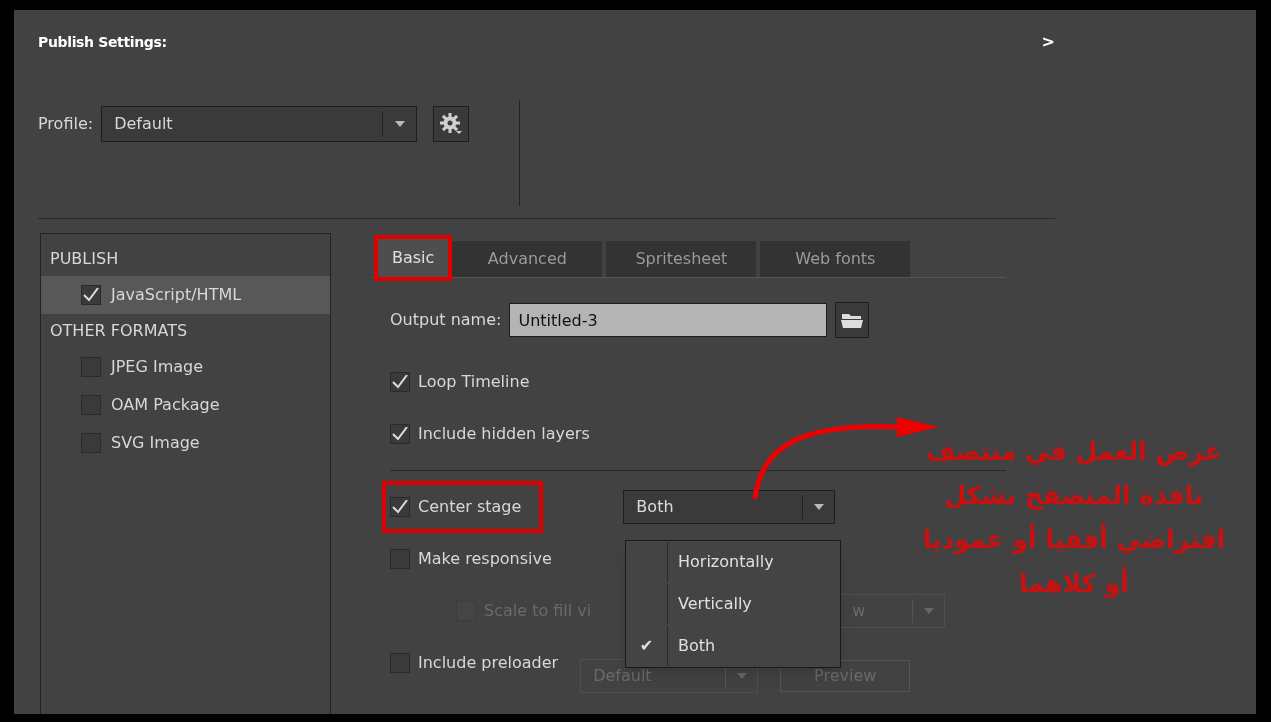 This screenshot has width=1271, height=722. Describe the element at coordinates (1048, 42) in the screenshot. I see `collapse-button: >` at that location.